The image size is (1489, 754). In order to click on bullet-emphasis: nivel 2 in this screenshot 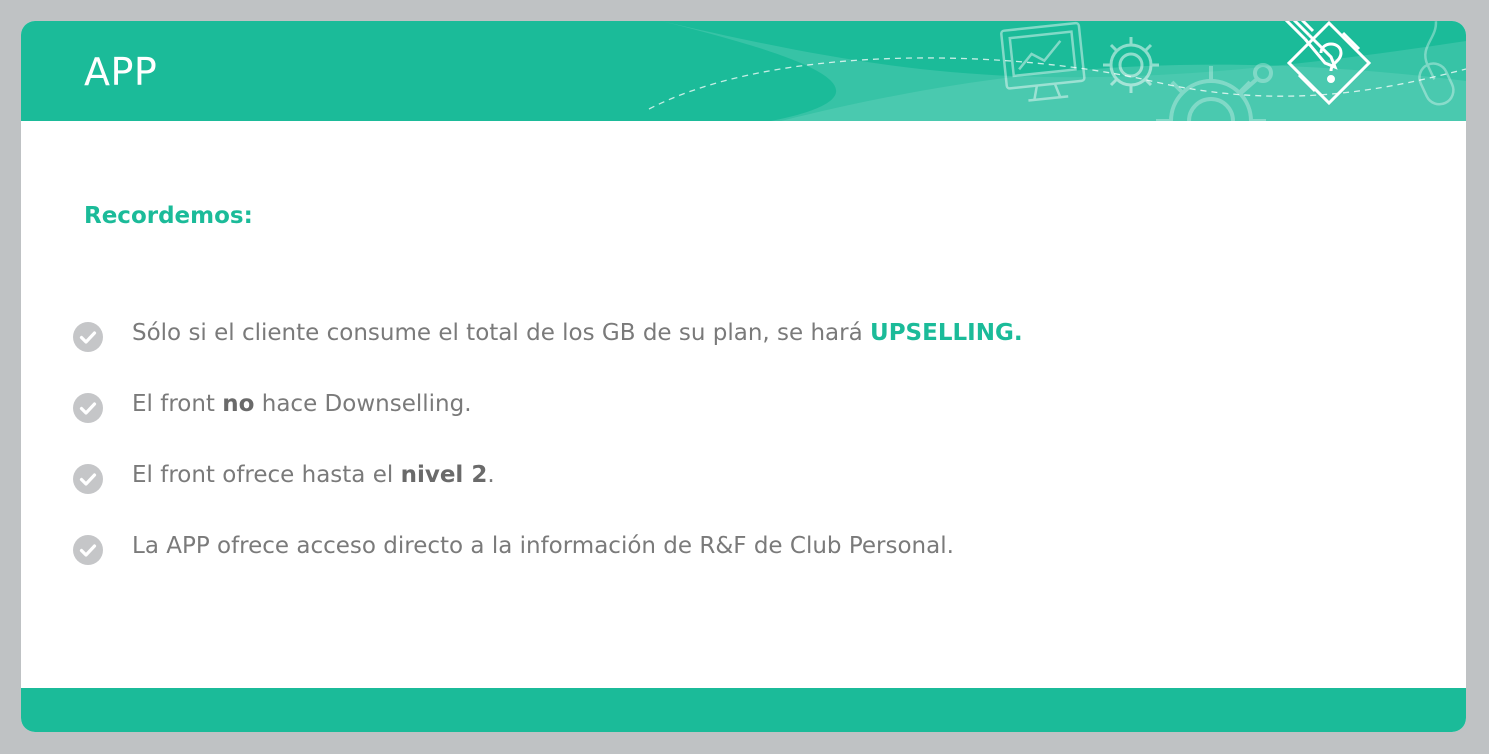, I will do `click(444, 475)`.